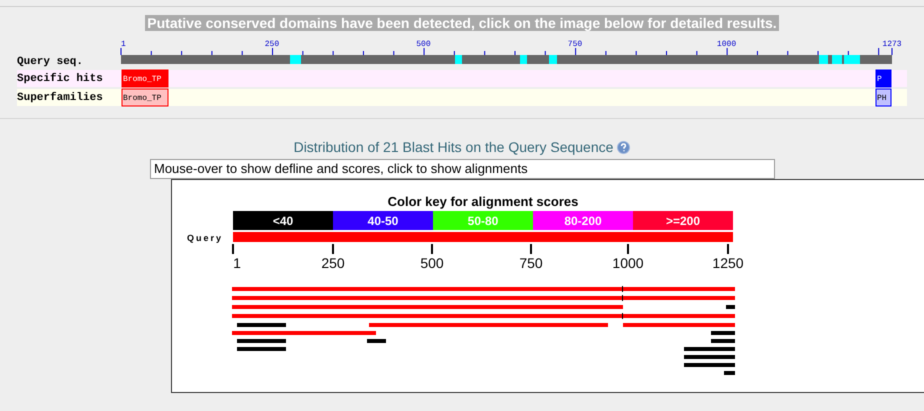  I want to click on domain-hit: PH, so click(884, 97).